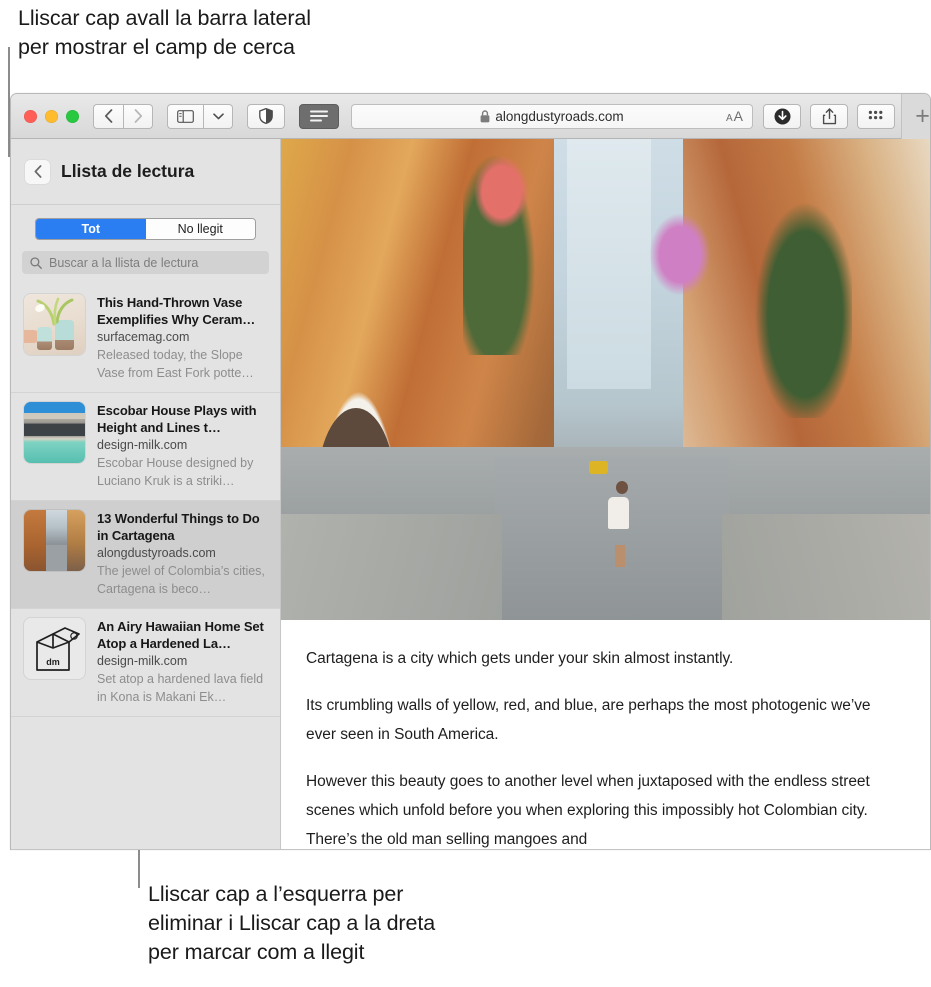 This screenshot has width=931, height=987. I want to click on text-size-large-label: A, so click(738, 116).